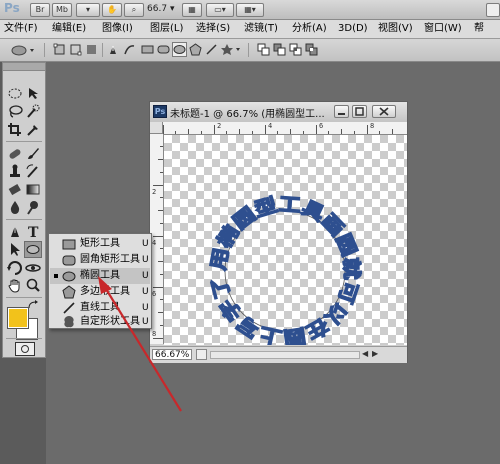 Image resolution: width=500 pixels, height=464 pixels. I want to click on quick-selection-icon, so click(33, 111).